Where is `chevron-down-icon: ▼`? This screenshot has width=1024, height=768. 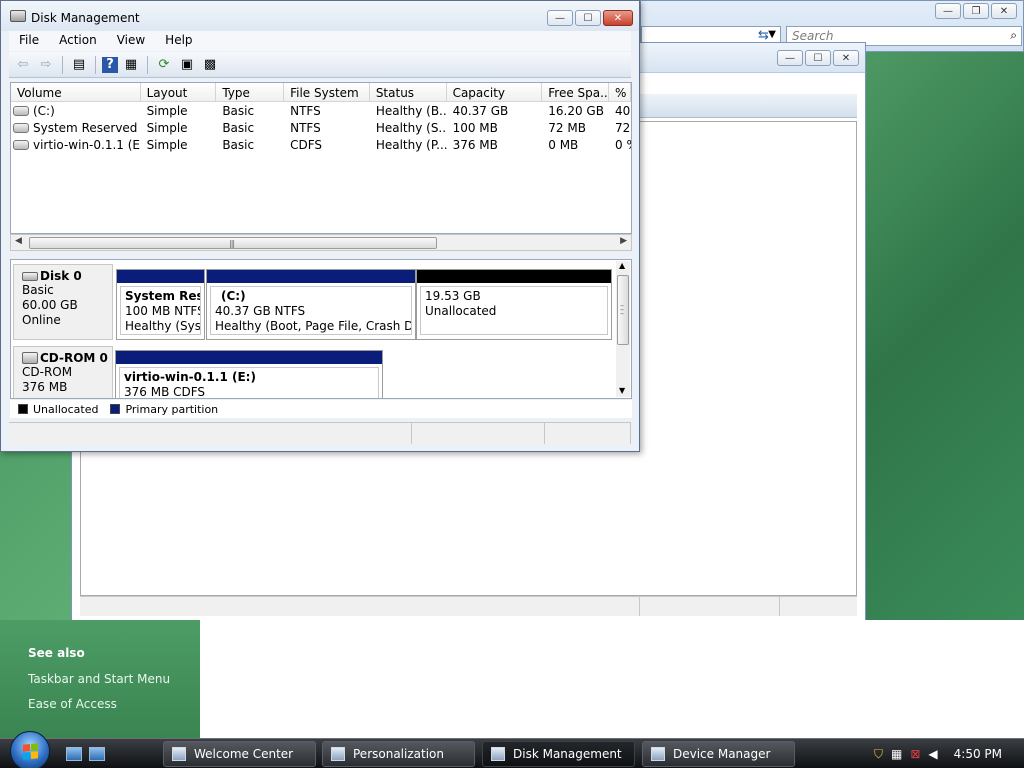 chevron-down-icon: ▼ is located at coordinates (772, 34).